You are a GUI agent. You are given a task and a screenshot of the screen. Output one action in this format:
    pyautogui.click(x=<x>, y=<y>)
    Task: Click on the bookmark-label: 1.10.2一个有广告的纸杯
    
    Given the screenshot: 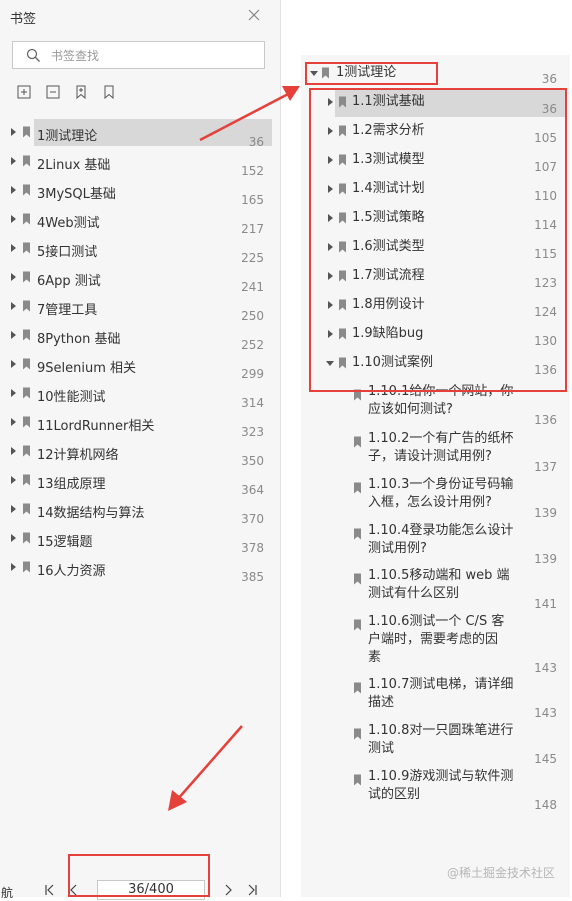 What is the action you would take?
    pyautogui.click(x=441, y=438)
    